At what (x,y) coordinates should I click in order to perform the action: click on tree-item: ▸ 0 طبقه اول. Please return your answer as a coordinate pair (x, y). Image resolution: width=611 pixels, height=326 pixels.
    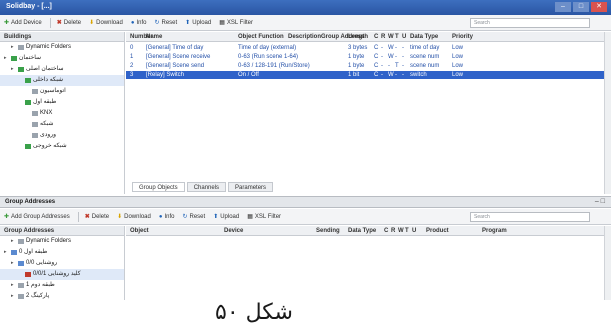
    Looking at the image, I should click on (62, 252).